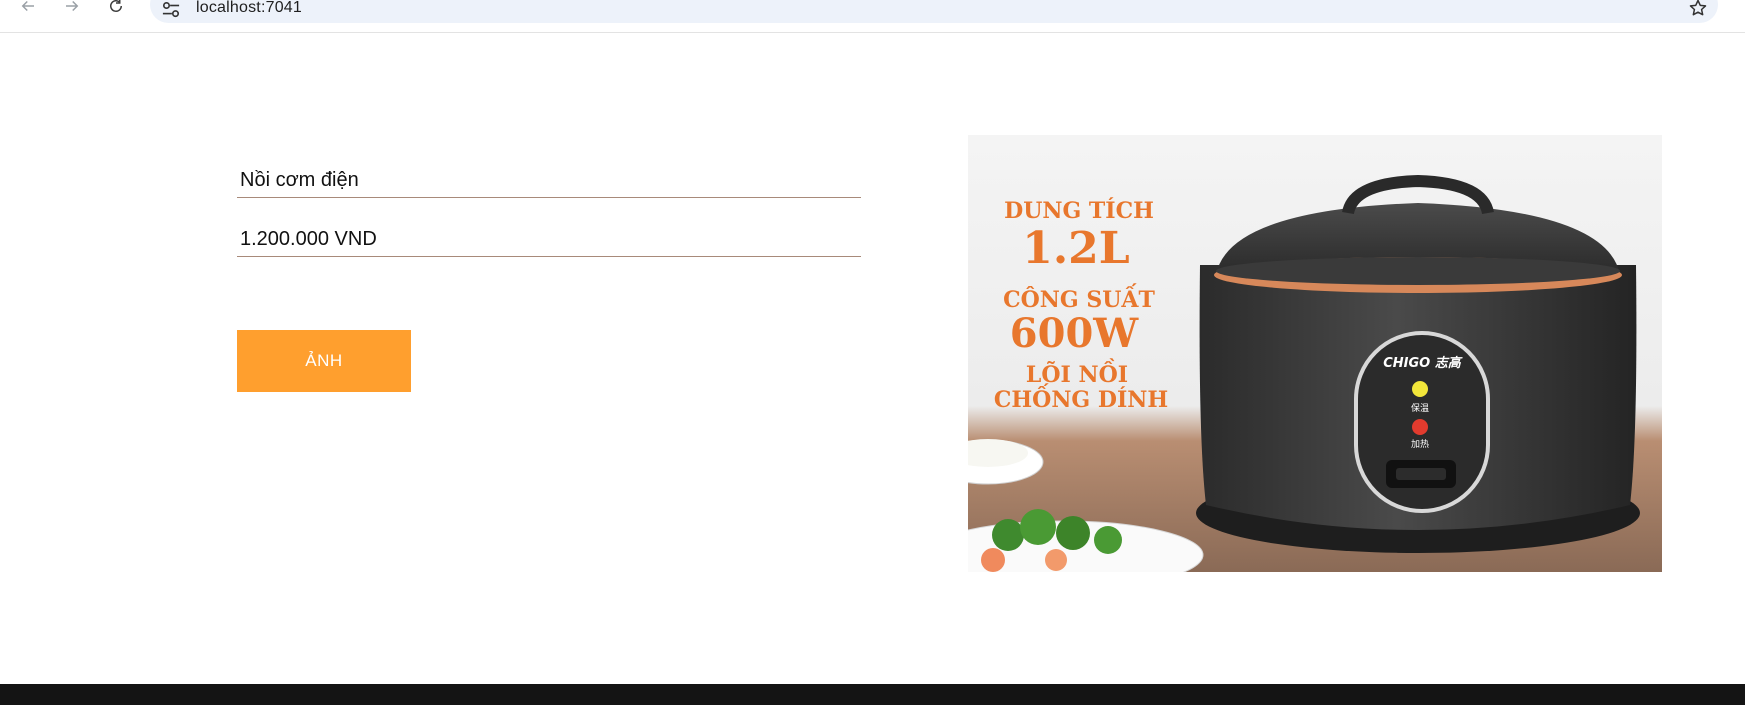 The height and width of the screenshot is (705, 1745). What do you see at coordinates (872, 694) in the screenshot?
I see `page-footer` at bounding box center [872, 694].